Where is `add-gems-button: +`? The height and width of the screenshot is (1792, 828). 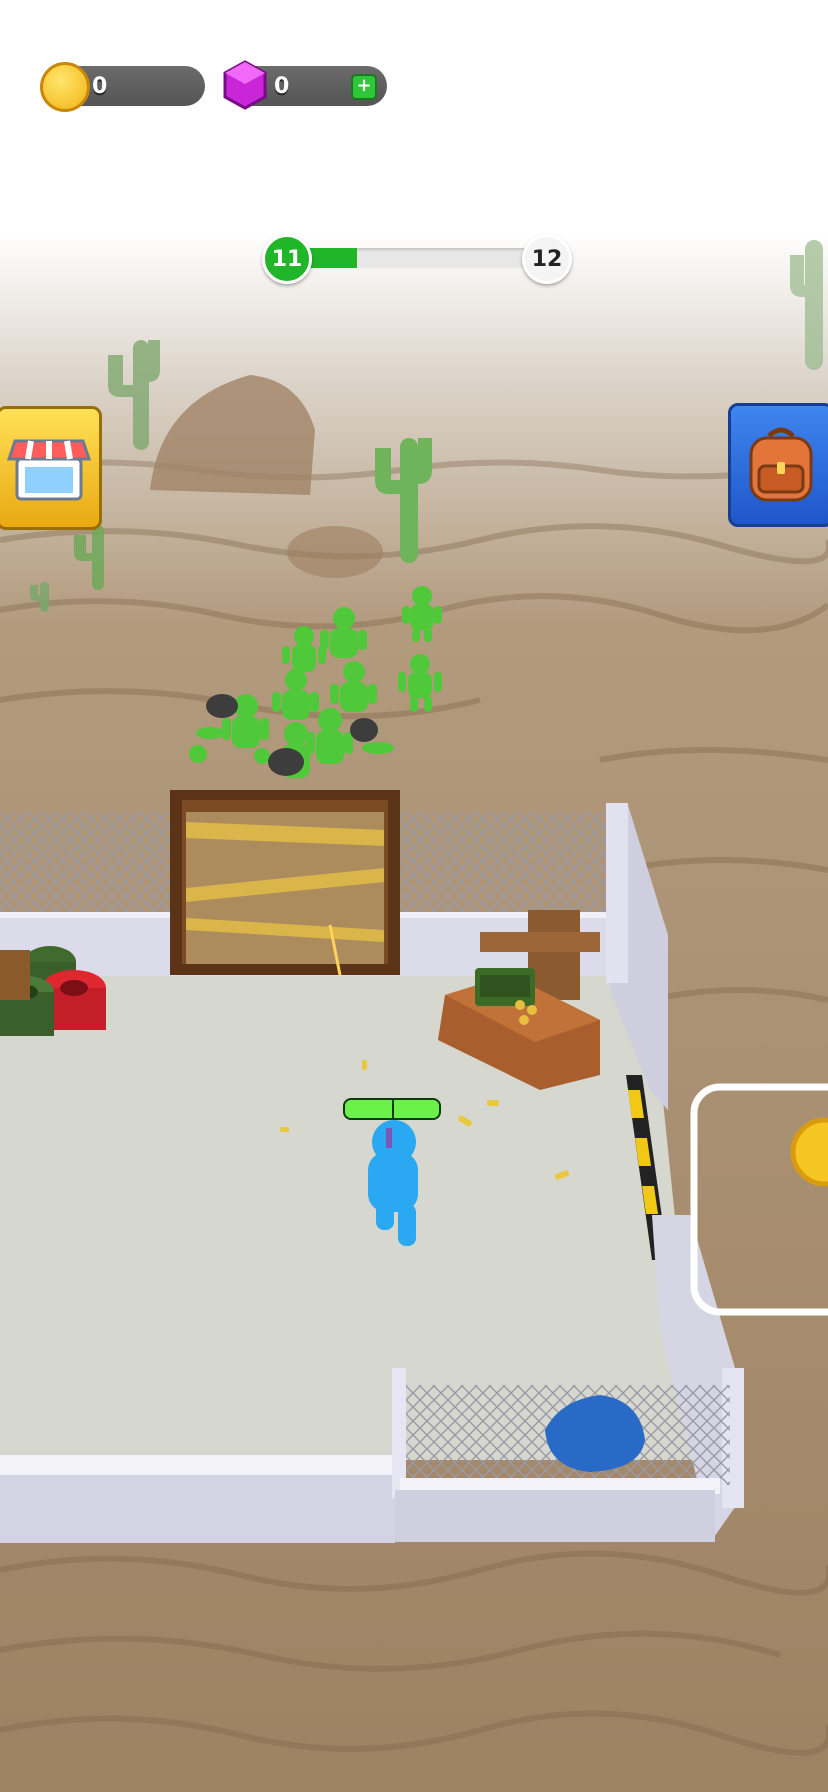 add-gems-button: + is located at coordinates (364, 87).